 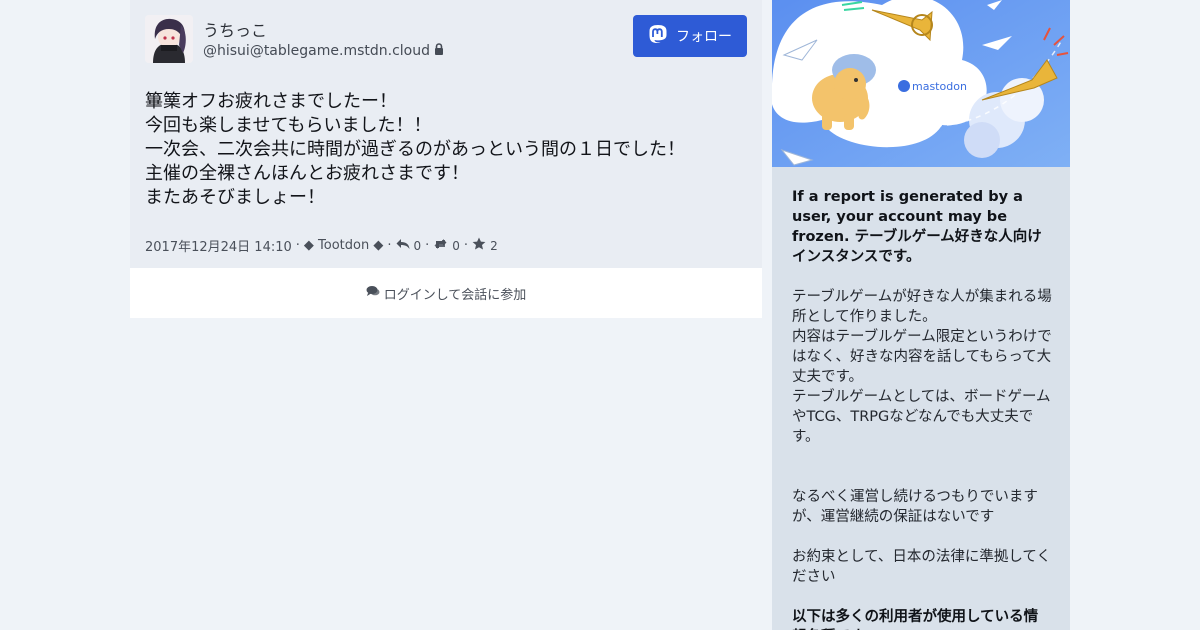 What do you see at coordinates (921, 567) in the screenshot?
I see `description-paragraph: お約束として、日本の法律に準拠してください` at bounding box center [921, 567].